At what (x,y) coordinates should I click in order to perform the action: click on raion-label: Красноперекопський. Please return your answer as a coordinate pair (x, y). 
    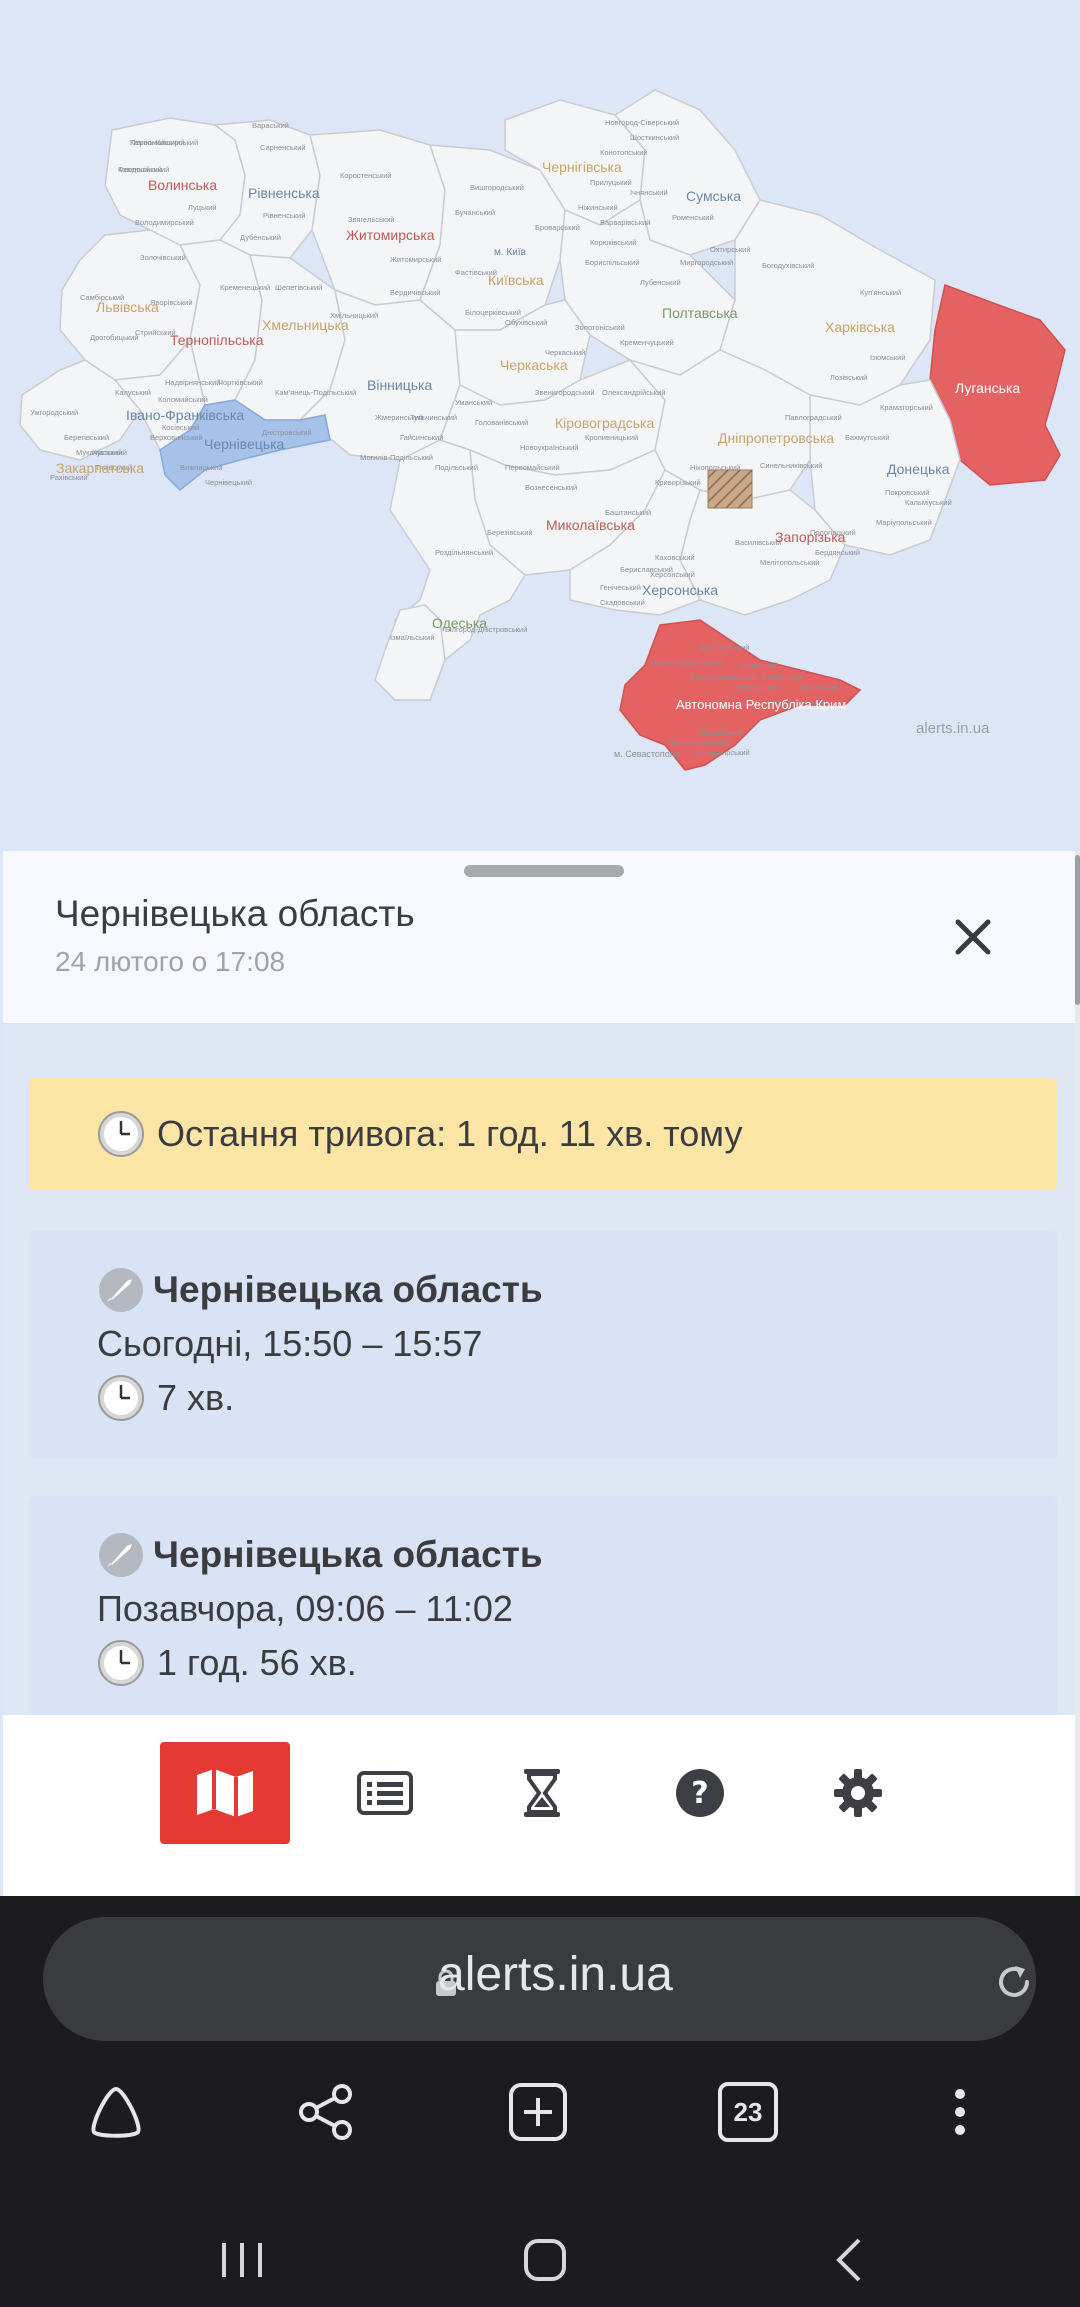
    Looking at the image, I should click on (686, 662).